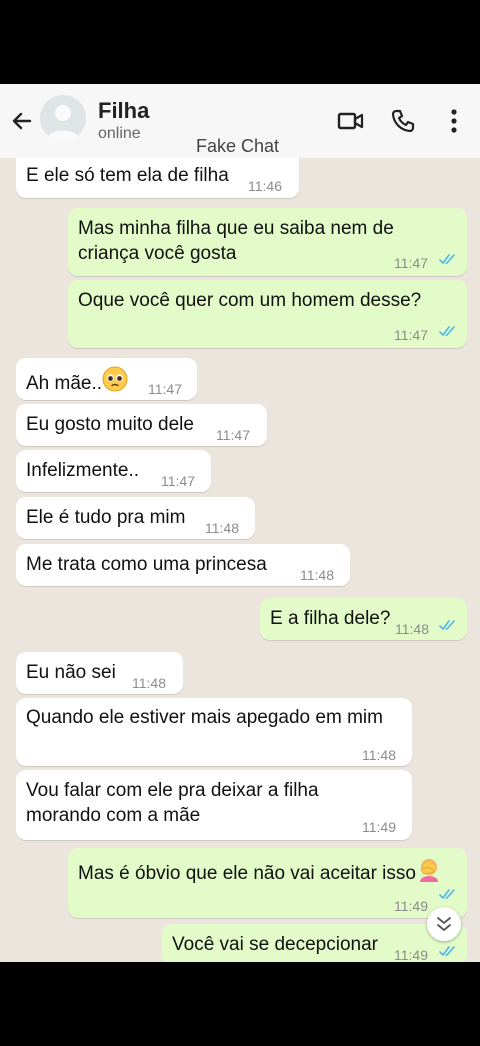  I want to click on message-outgoing: E a filha dele? 11:48, so click(363, 619).